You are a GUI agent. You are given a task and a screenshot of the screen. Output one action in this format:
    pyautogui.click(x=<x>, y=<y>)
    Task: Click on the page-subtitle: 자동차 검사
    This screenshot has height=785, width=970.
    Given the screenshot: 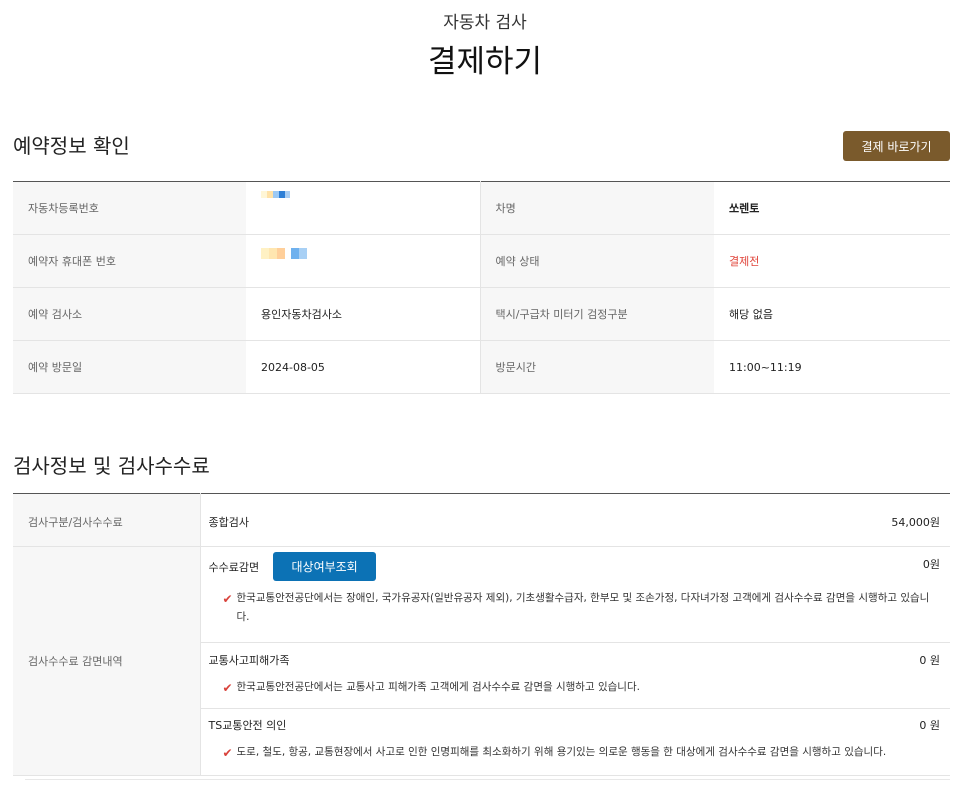 What is the action you would take?
    pyautogui.click(x=485, y=23)
    